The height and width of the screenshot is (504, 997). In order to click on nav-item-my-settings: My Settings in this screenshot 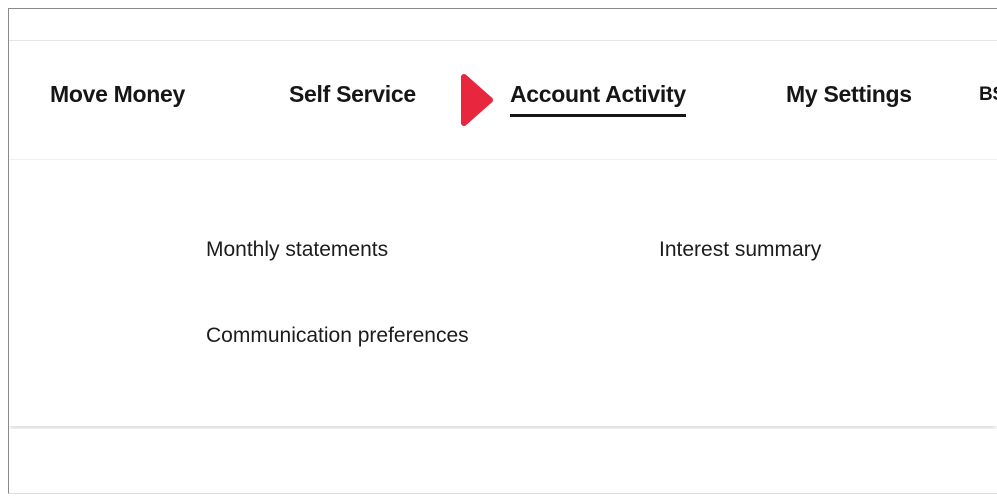, I will do `click(849, 94)`.